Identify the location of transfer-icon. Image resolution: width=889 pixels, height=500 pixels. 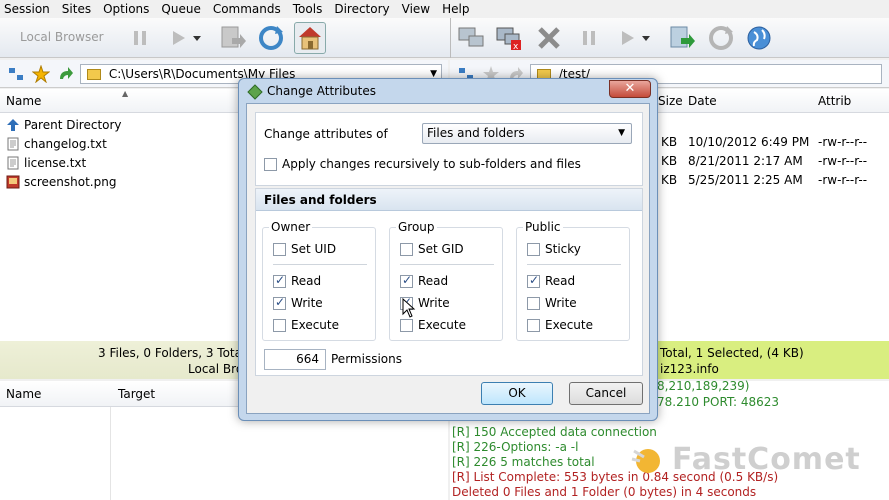
(232, 38).